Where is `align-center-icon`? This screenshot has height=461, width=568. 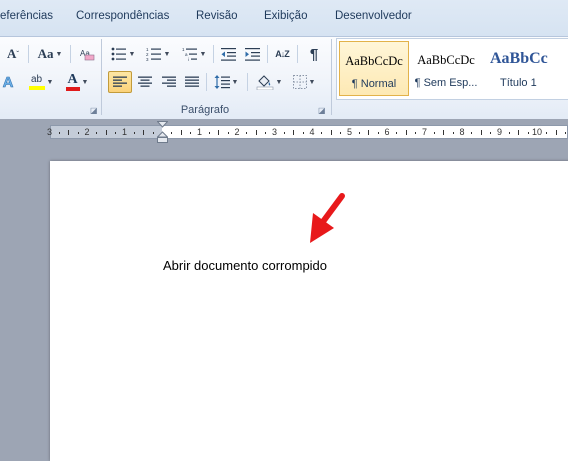
align-center-icon is located at coordinates (145, 81).